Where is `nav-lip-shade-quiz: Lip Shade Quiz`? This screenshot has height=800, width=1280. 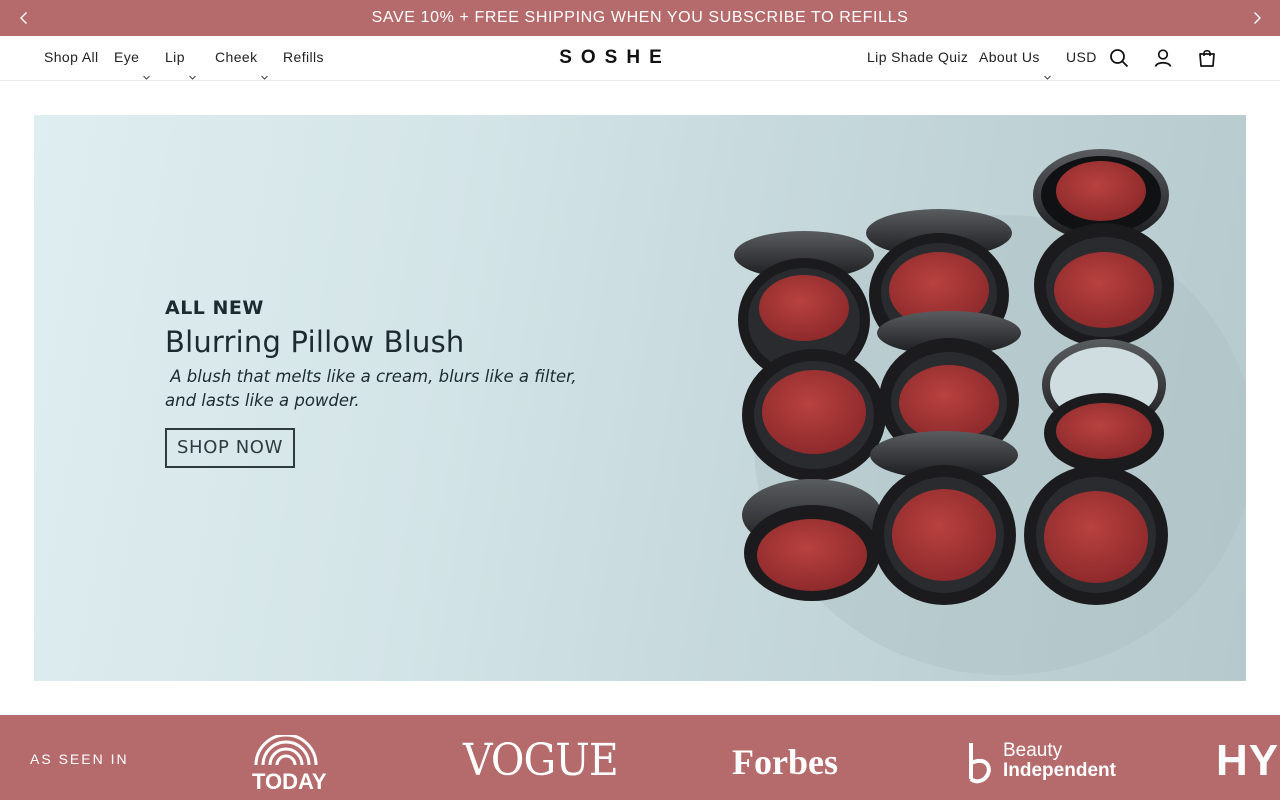 nav-lip-shade-quiz: Lip Shade Quiz is located at coordinates (917, 58).